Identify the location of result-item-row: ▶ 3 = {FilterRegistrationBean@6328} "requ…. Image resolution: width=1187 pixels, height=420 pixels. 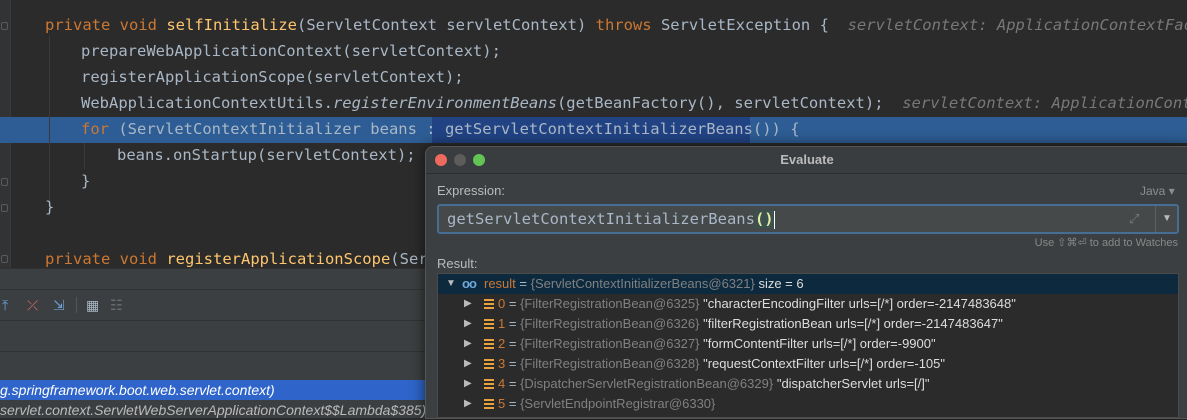
(808, 364).